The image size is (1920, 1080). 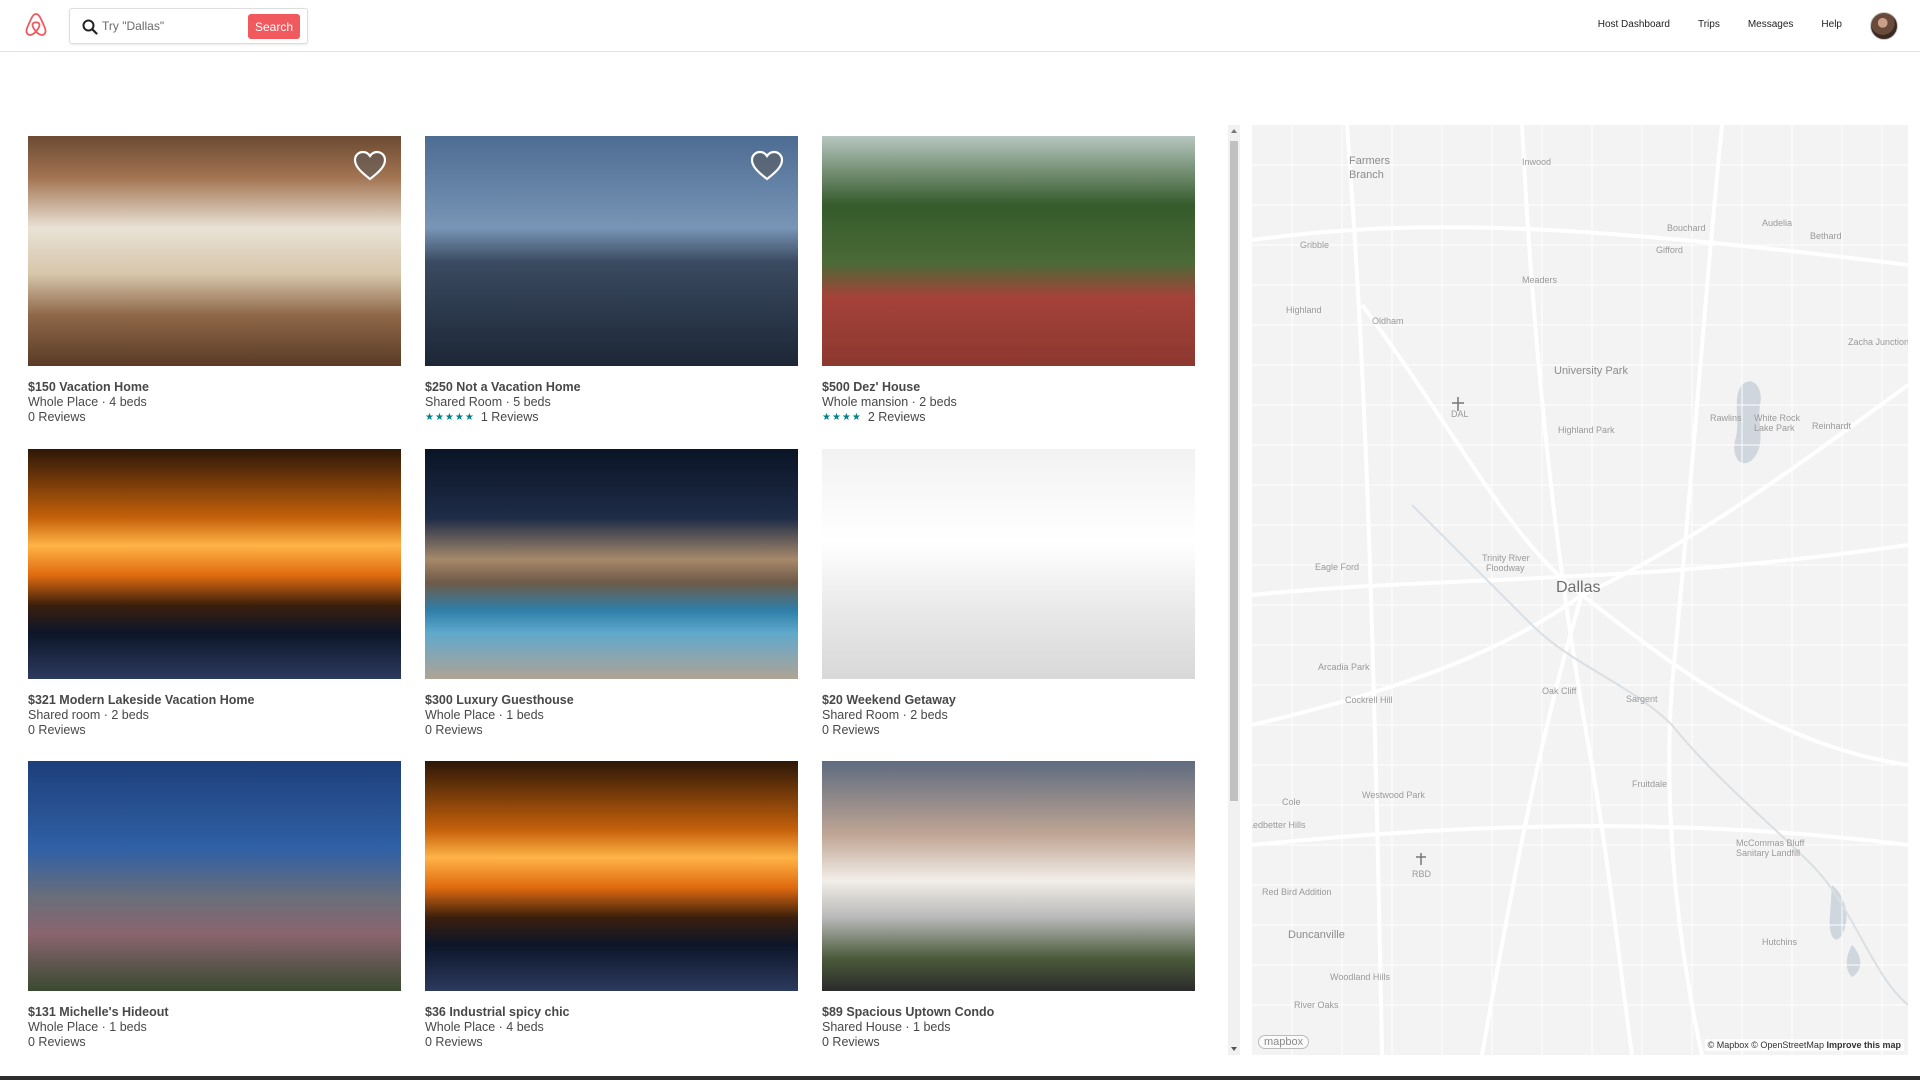 What do you see at coordinates (1316, 935) in the screenshot?
I see `map-label: Duncanville` at bounding box center [1316, 935].